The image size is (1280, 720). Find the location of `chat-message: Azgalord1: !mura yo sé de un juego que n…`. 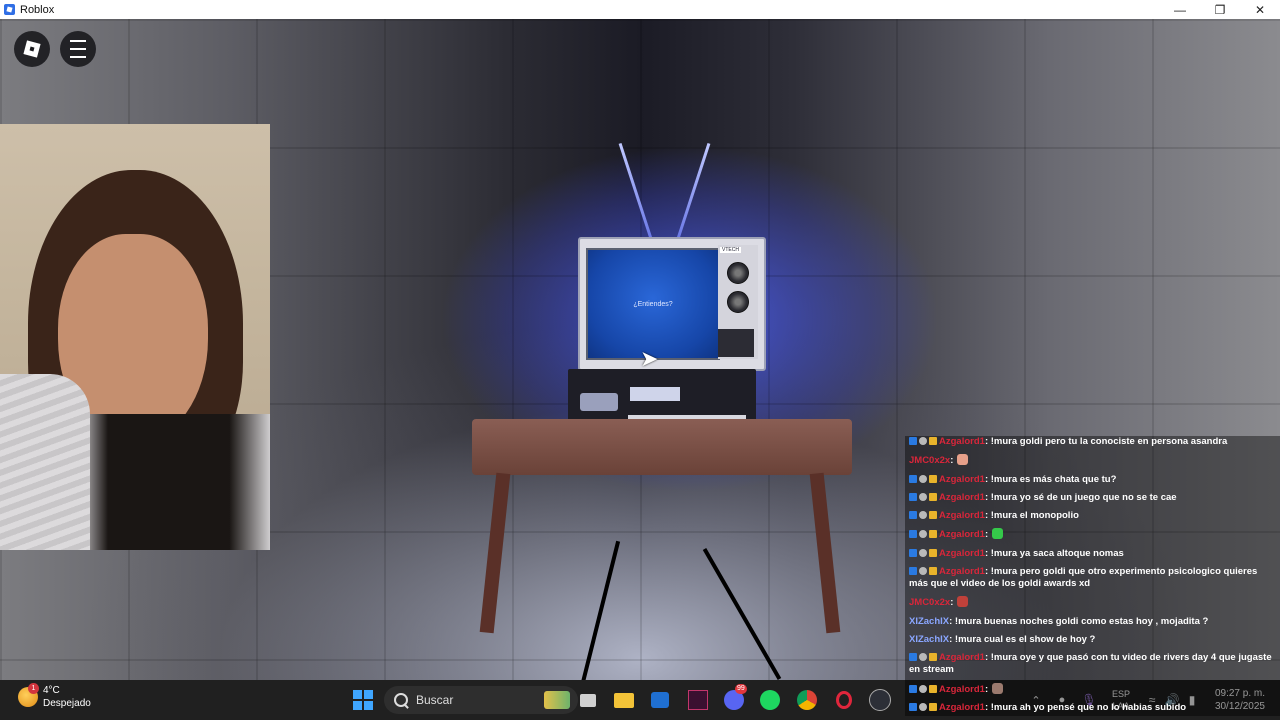

chat-message: Azgalord1: !mura yo sé de un juego que n… is located at coordinates (1092, 498).